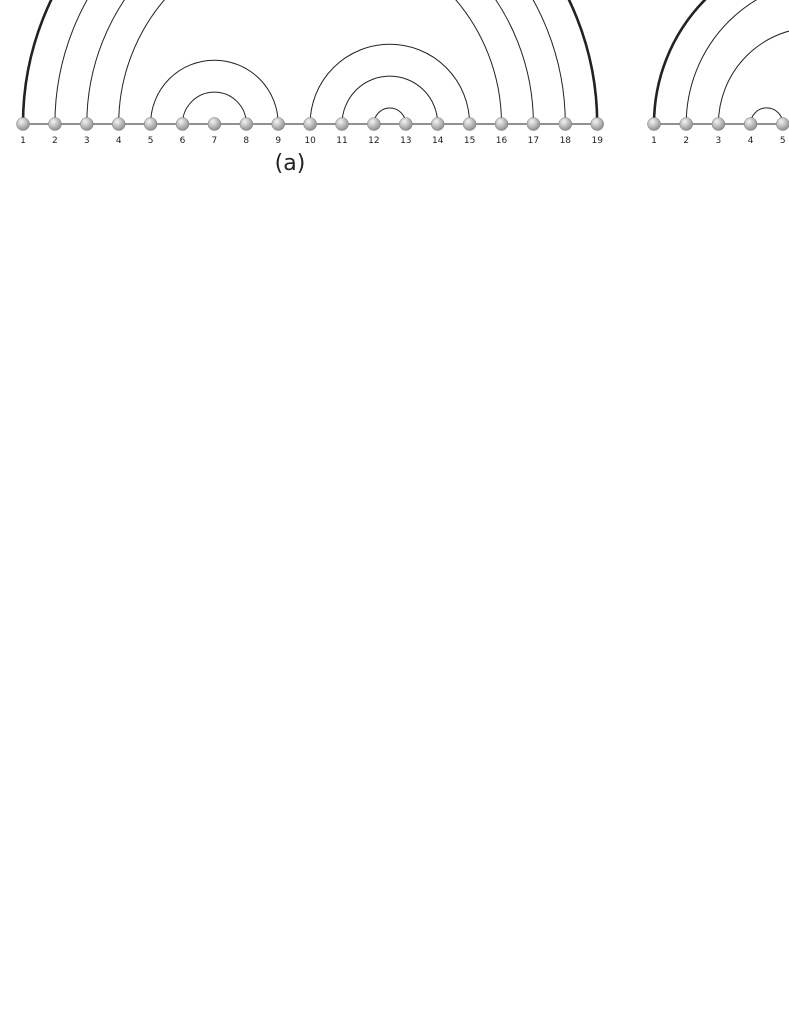 The width and height of the screenshot is (789, 1021). What do you see at coordinates (373, 141) in the screenshot?
I see `panel-a-node-label-12: 12` at bounding box center [373, 141].